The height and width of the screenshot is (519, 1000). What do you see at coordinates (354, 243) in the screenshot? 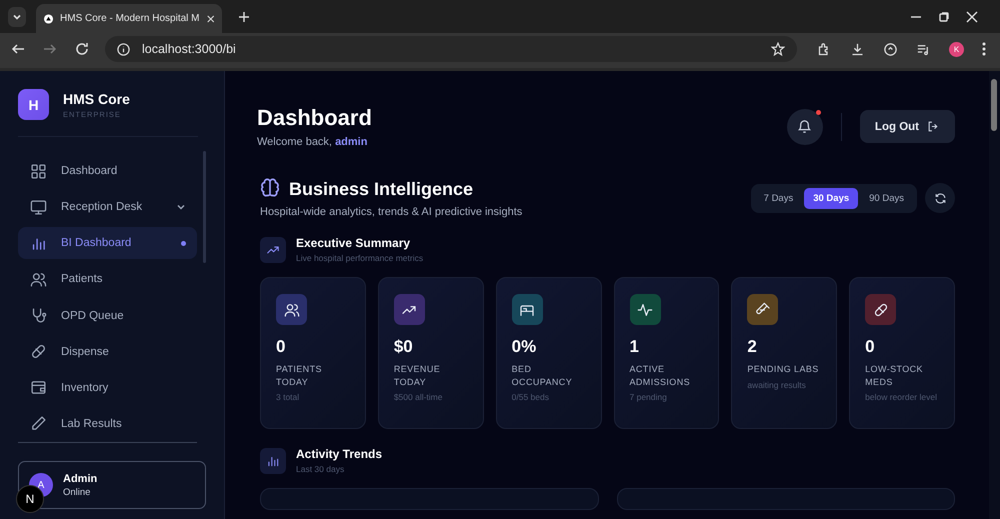
I see `section-title: Executive Summary` at bounding box center [354, 243].